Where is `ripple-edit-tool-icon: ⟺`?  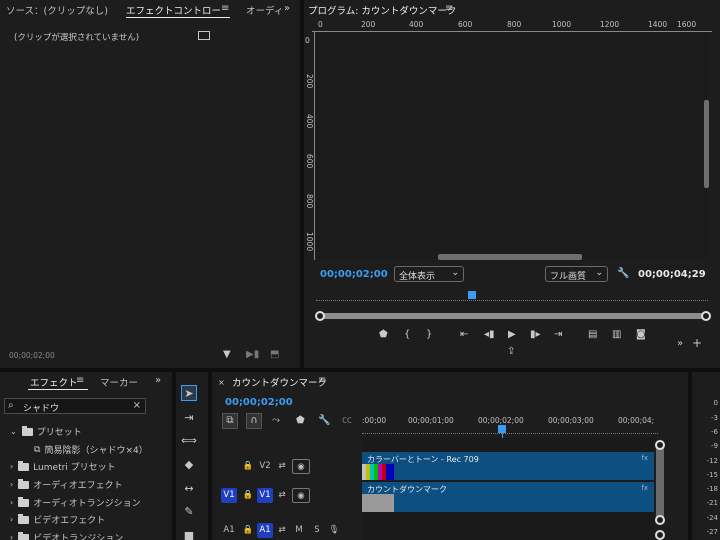 ripple-edit-tool-icon: ⟺ is located at coordinates (189, 441).